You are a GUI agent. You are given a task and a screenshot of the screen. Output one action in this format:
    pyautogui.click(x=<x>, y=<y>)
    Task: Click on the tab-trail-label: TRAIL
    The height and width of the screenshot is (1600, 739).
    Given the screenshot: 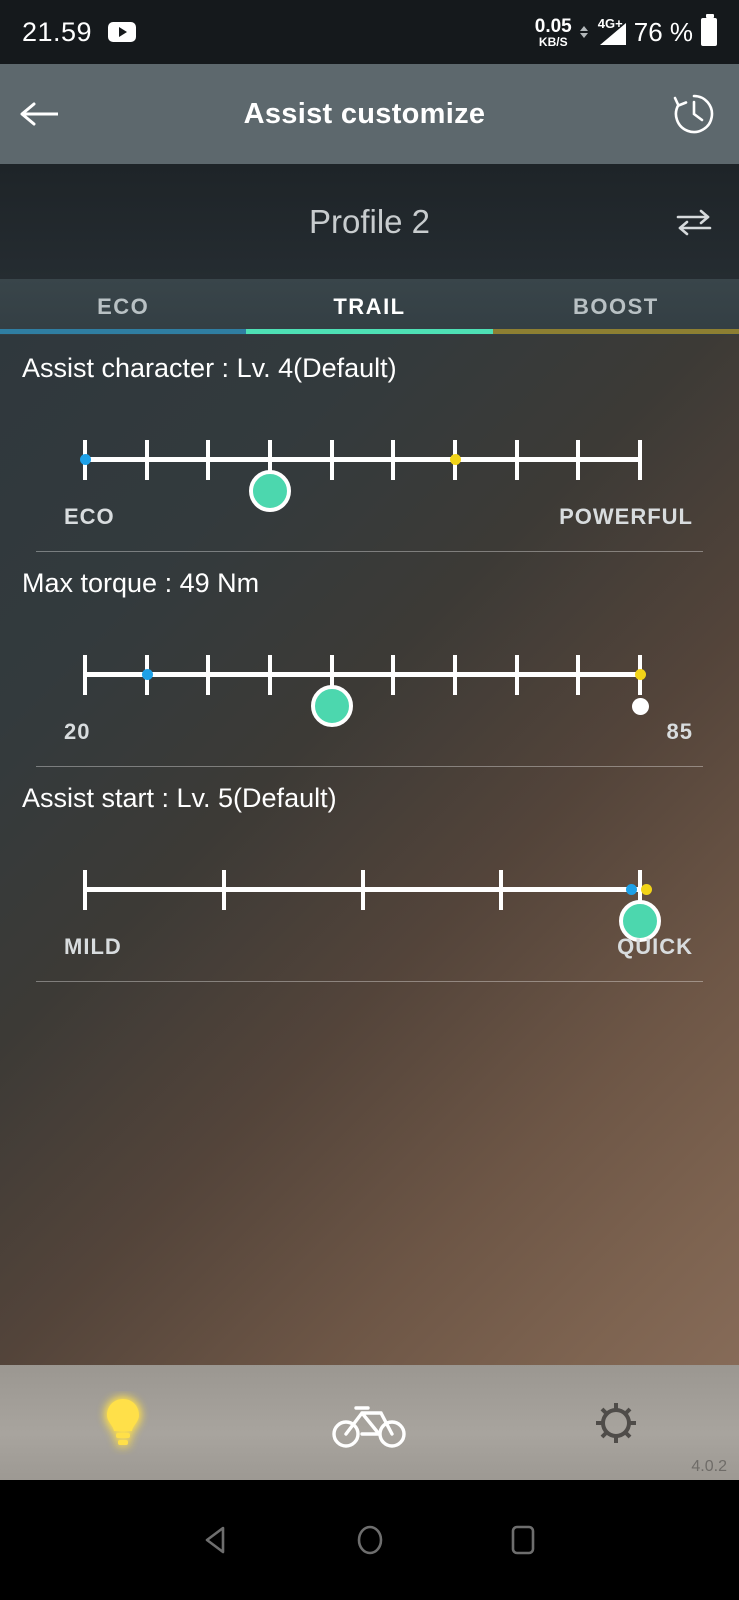 What is the action you would take?
    pyautogui.click(x=369, y=306)
    